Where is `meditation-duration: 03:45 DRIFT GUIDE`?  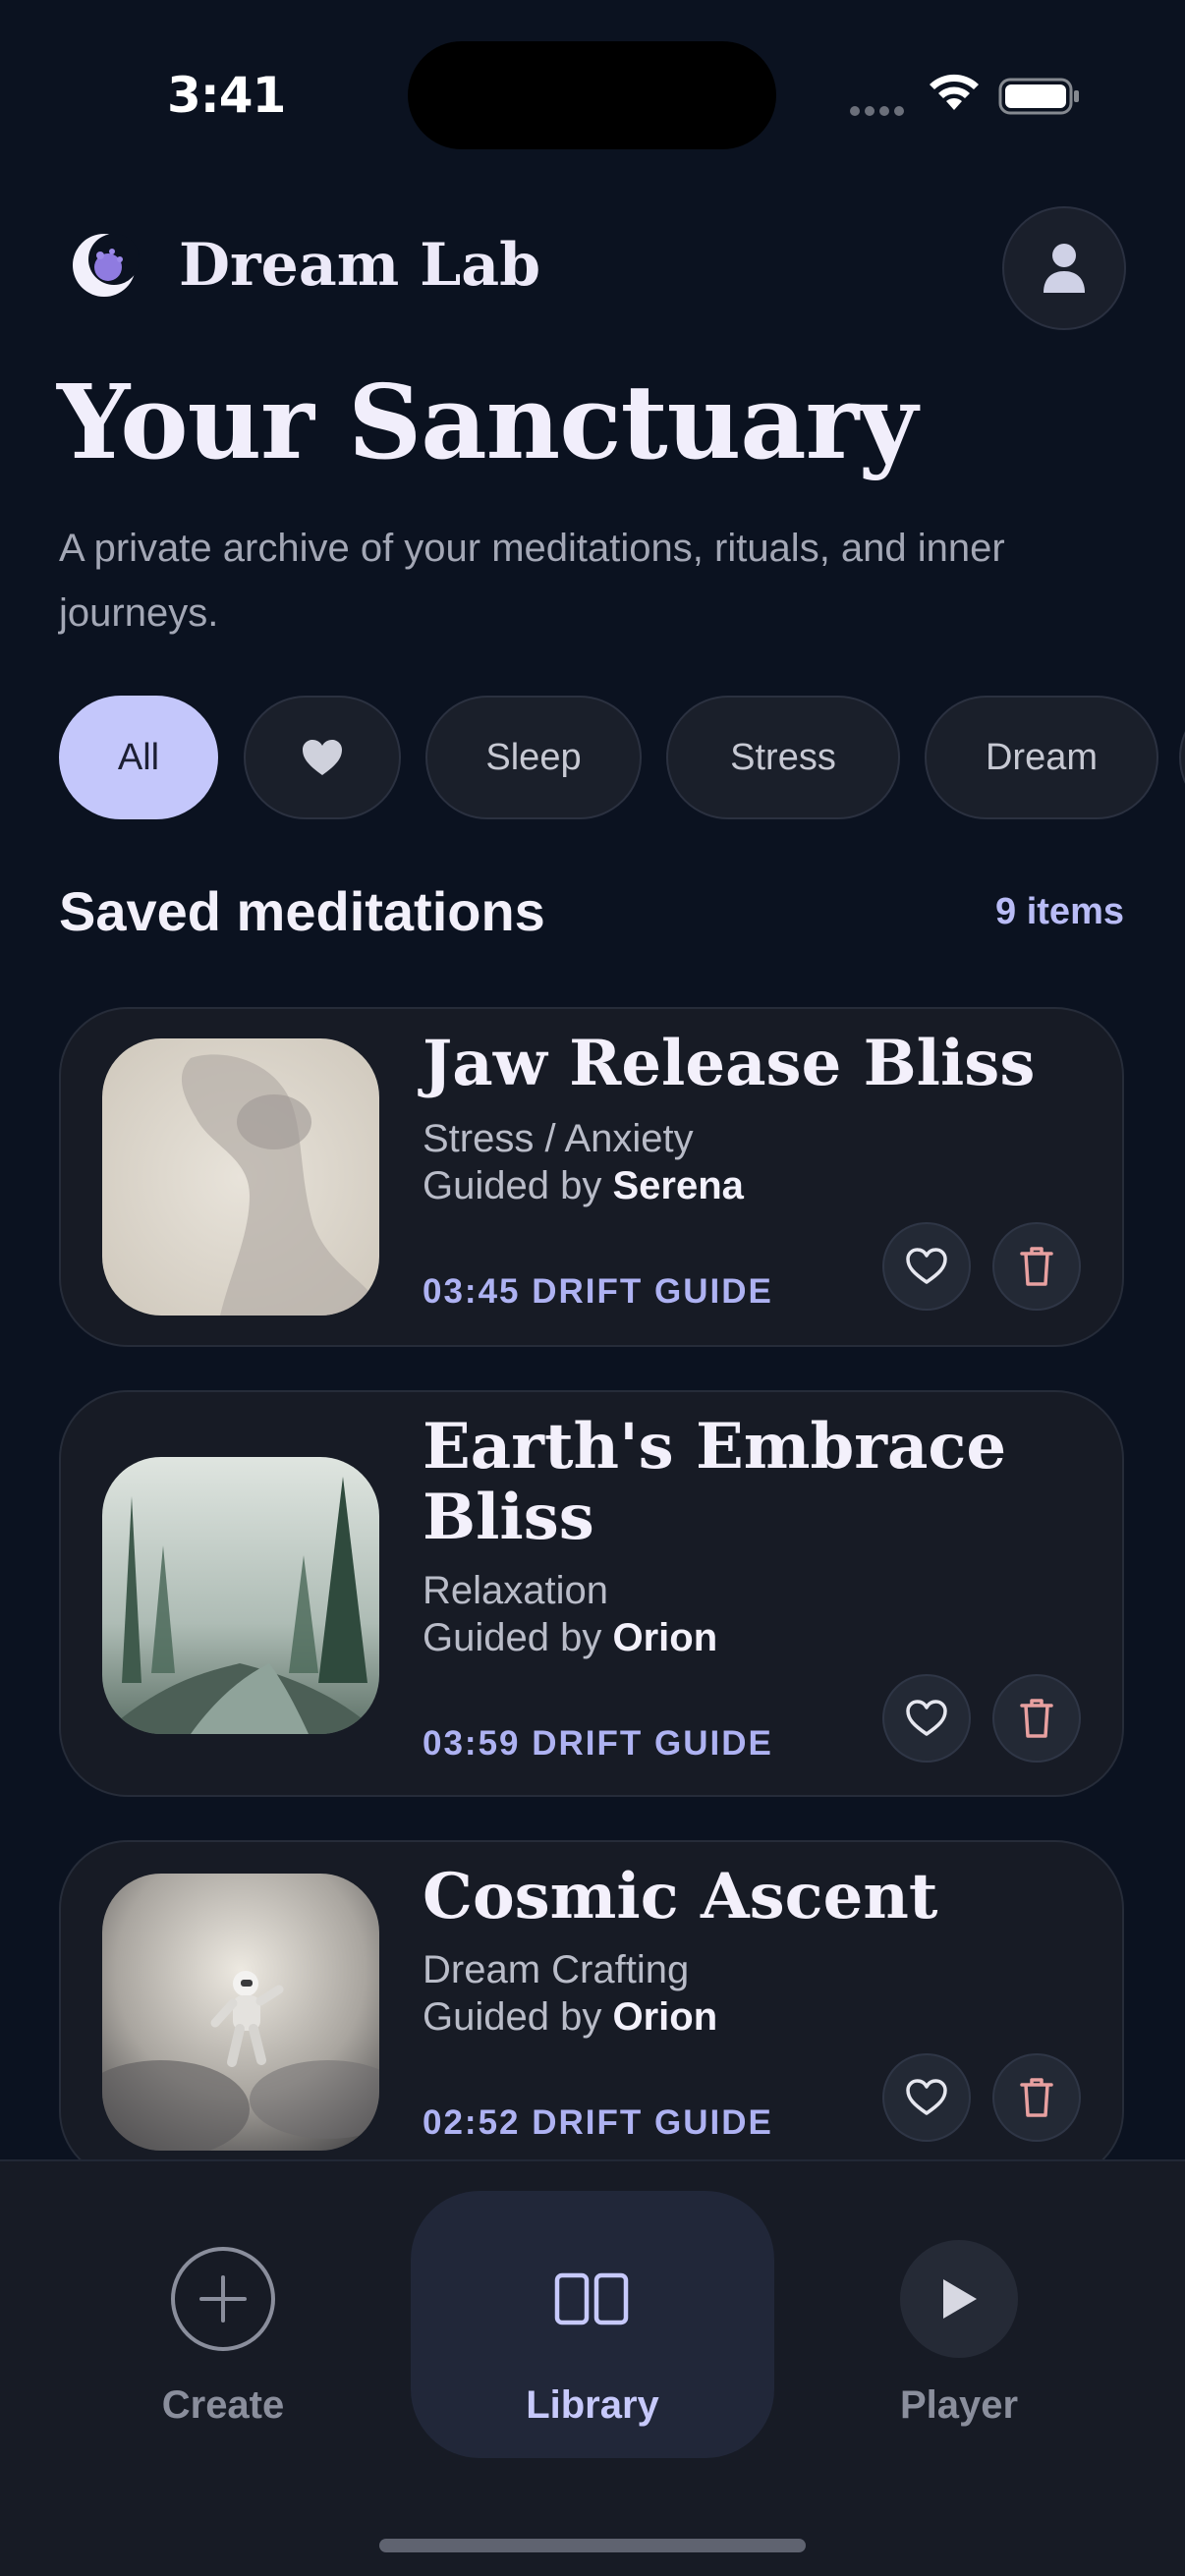
meditation-duration: 03:45 DRIFT GUIDE is located at coordinates (598, 1291).